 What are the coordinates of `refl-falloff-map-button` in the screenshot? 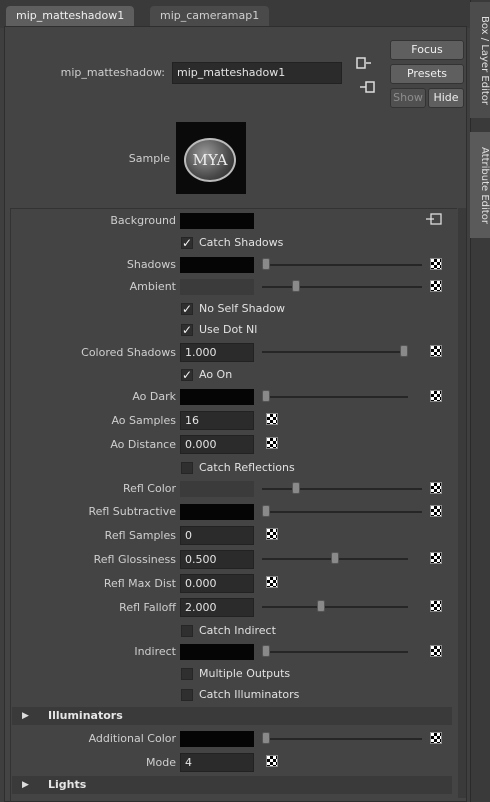 It's located at (436, 606).